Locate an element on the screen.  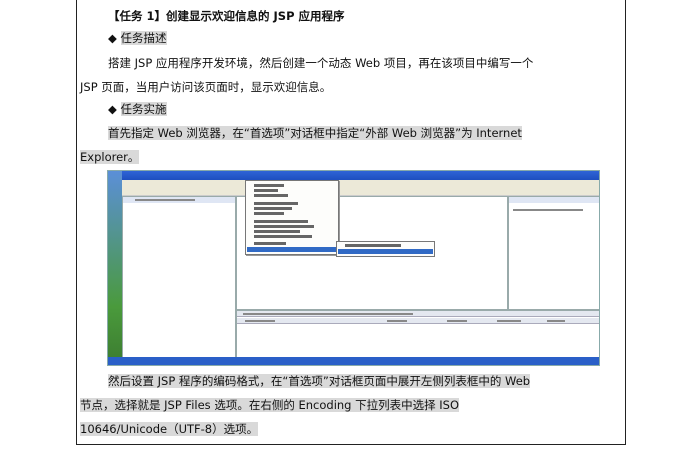
tool-bar is located at coordinates (360, 191).